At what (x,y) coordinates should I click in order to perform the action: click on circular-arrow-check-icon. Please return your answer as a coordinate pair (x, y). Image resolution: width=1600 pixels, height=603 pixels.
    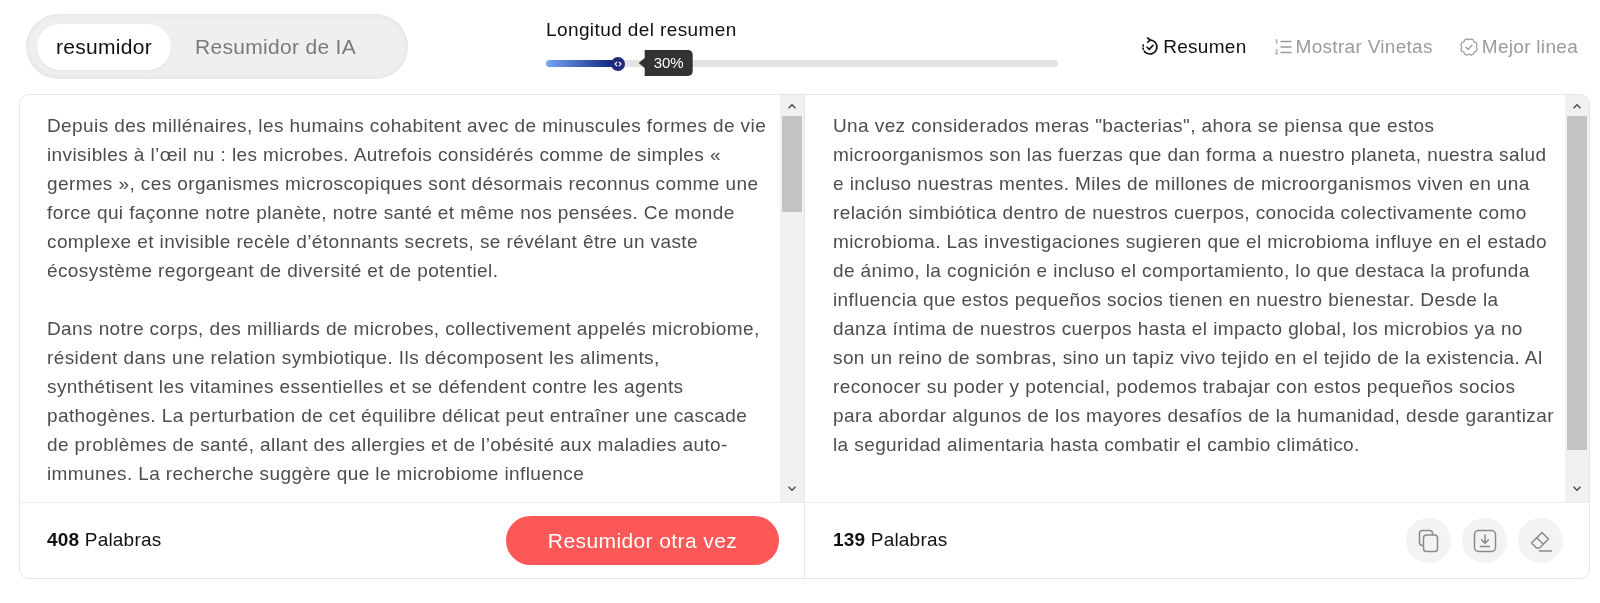
    Looking at the image, I should click on (1150, 47).